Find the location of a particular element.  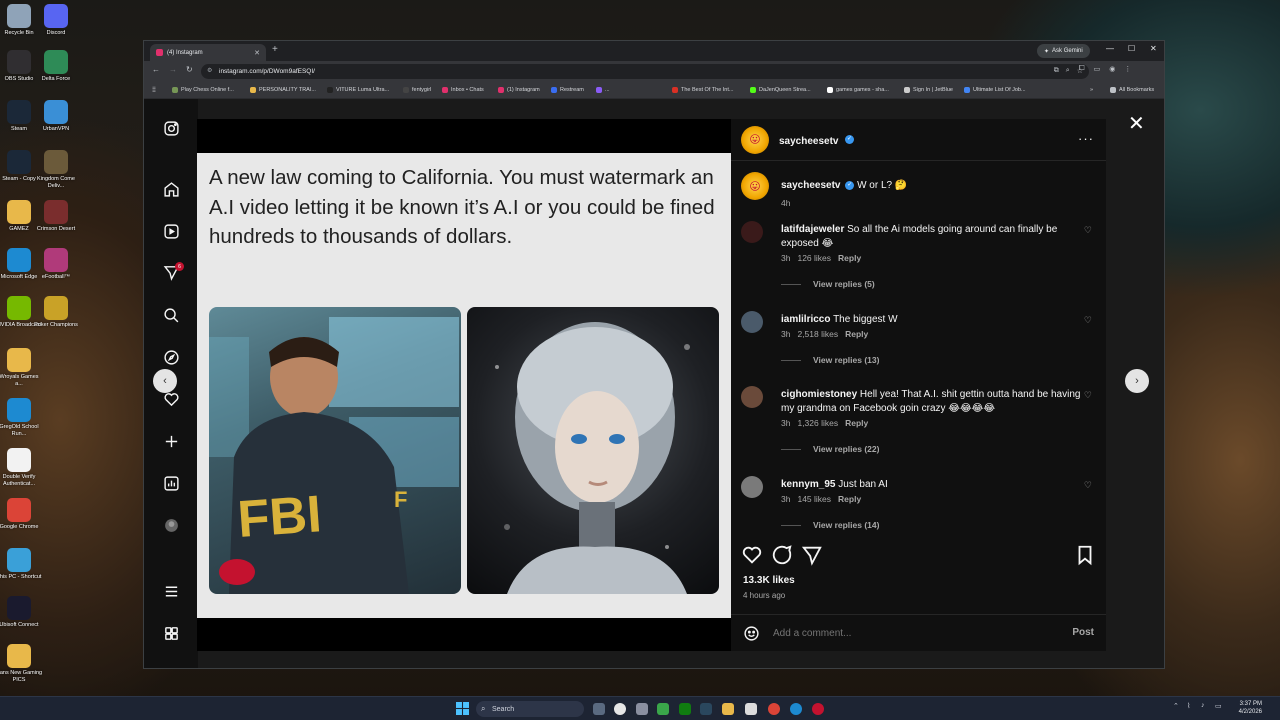

sidebar-icon: ▭ is located at coordinates (1097, 69).